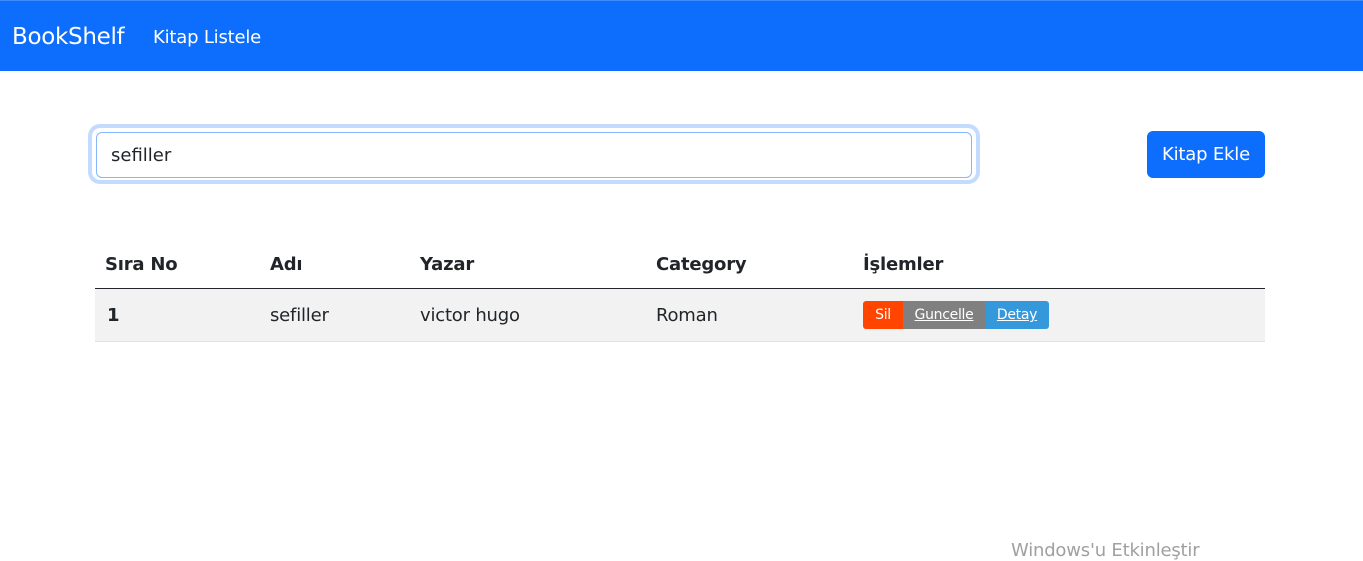 Image resolution: width=1363 pixels, height=561 pixels. Describe the element at coordinates (944, 315) in the screenshot. I see `update-button: Guncelle` at that location.